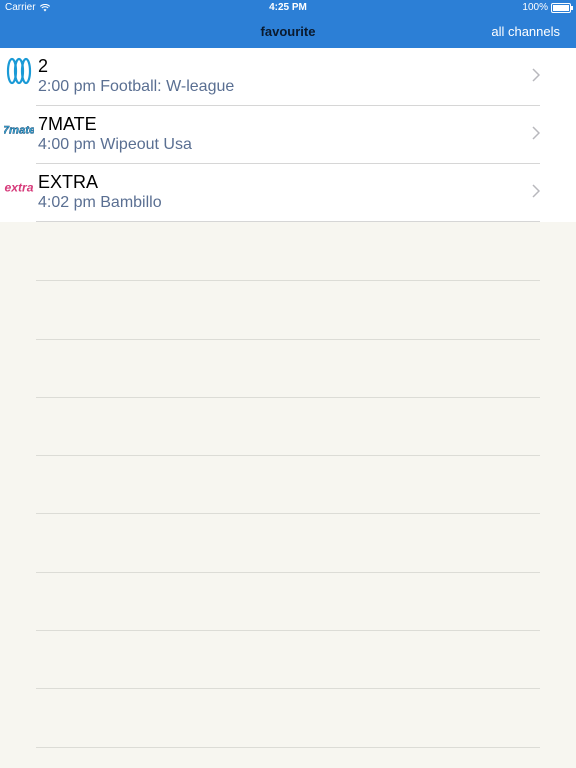 The image size is (576, 768). I want to click on page-title: favourite, so click(288, 31).